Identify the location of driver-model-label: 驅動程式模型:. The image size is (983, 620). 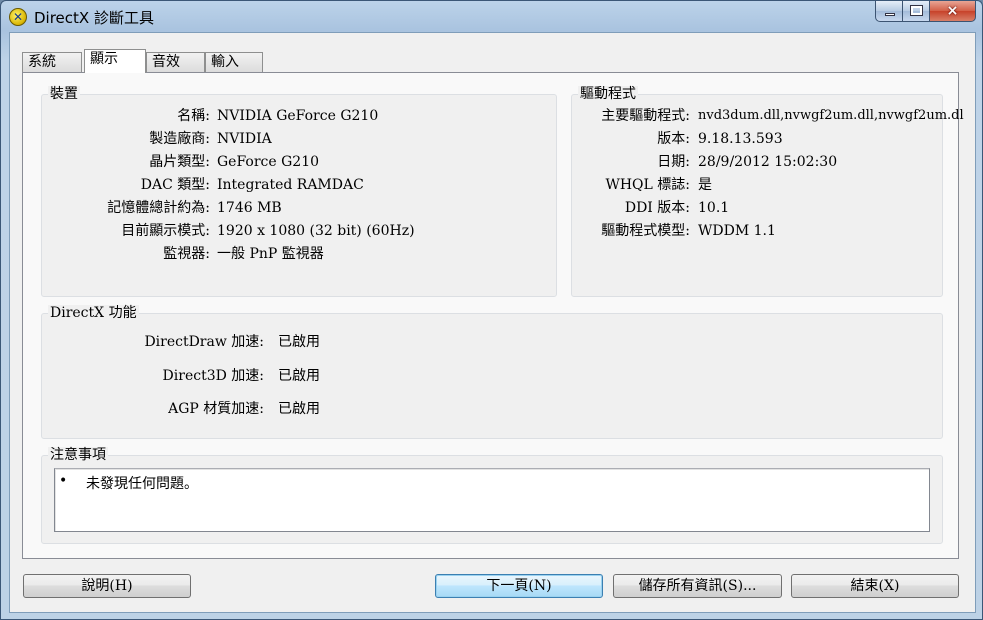
(645, 231).